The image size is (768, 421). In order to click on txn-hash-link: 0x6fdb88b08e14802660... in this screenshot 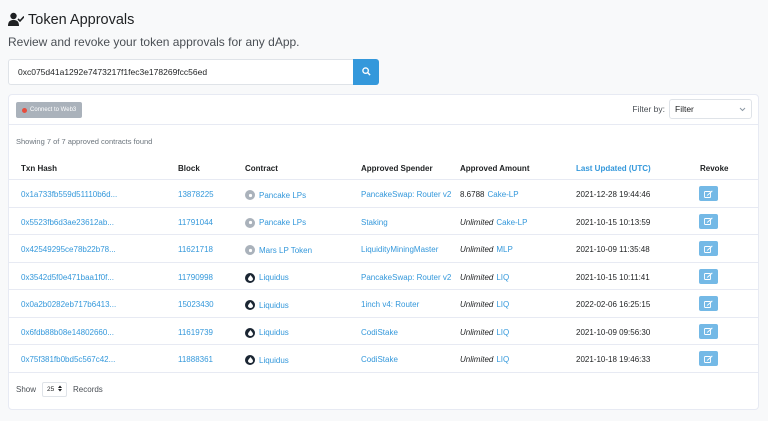, I will do `click(67, 332)`.